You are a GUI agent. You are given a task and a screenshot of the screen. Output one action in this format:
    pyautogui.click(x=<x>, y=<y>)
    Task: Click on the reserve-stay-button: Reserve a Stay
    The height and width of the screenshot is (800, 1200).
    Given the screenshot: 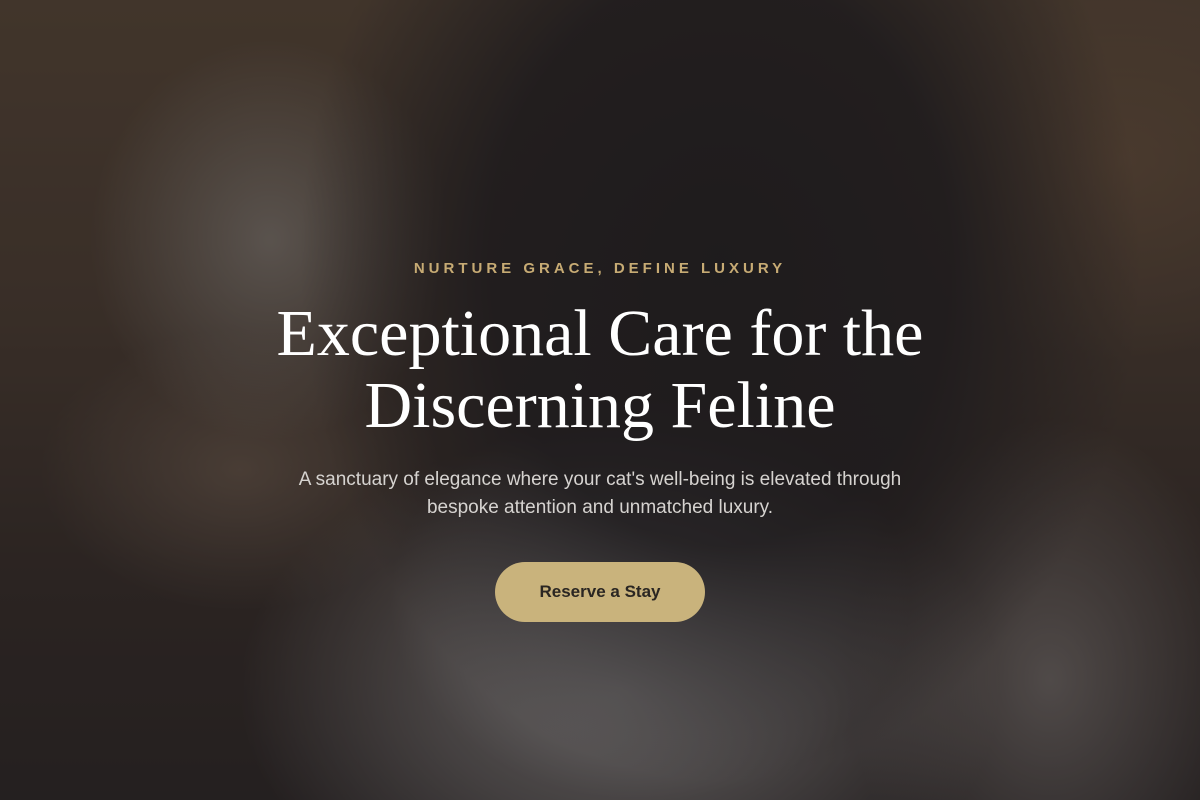 What is the action you would take?
    pyautogui.click(x=600, y=592)
    